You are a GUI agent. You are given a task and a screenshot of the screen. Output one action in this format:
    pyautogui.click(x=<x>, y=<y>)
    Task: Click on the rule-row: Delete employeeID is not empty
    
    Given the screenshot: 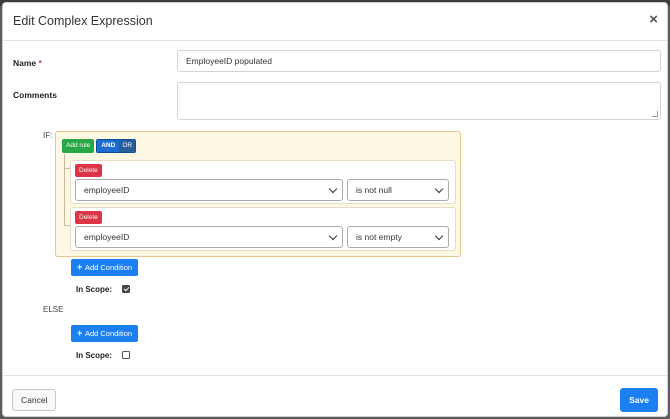 What is the action you would take?
    pyautogui.click(x=263, y=229)
    